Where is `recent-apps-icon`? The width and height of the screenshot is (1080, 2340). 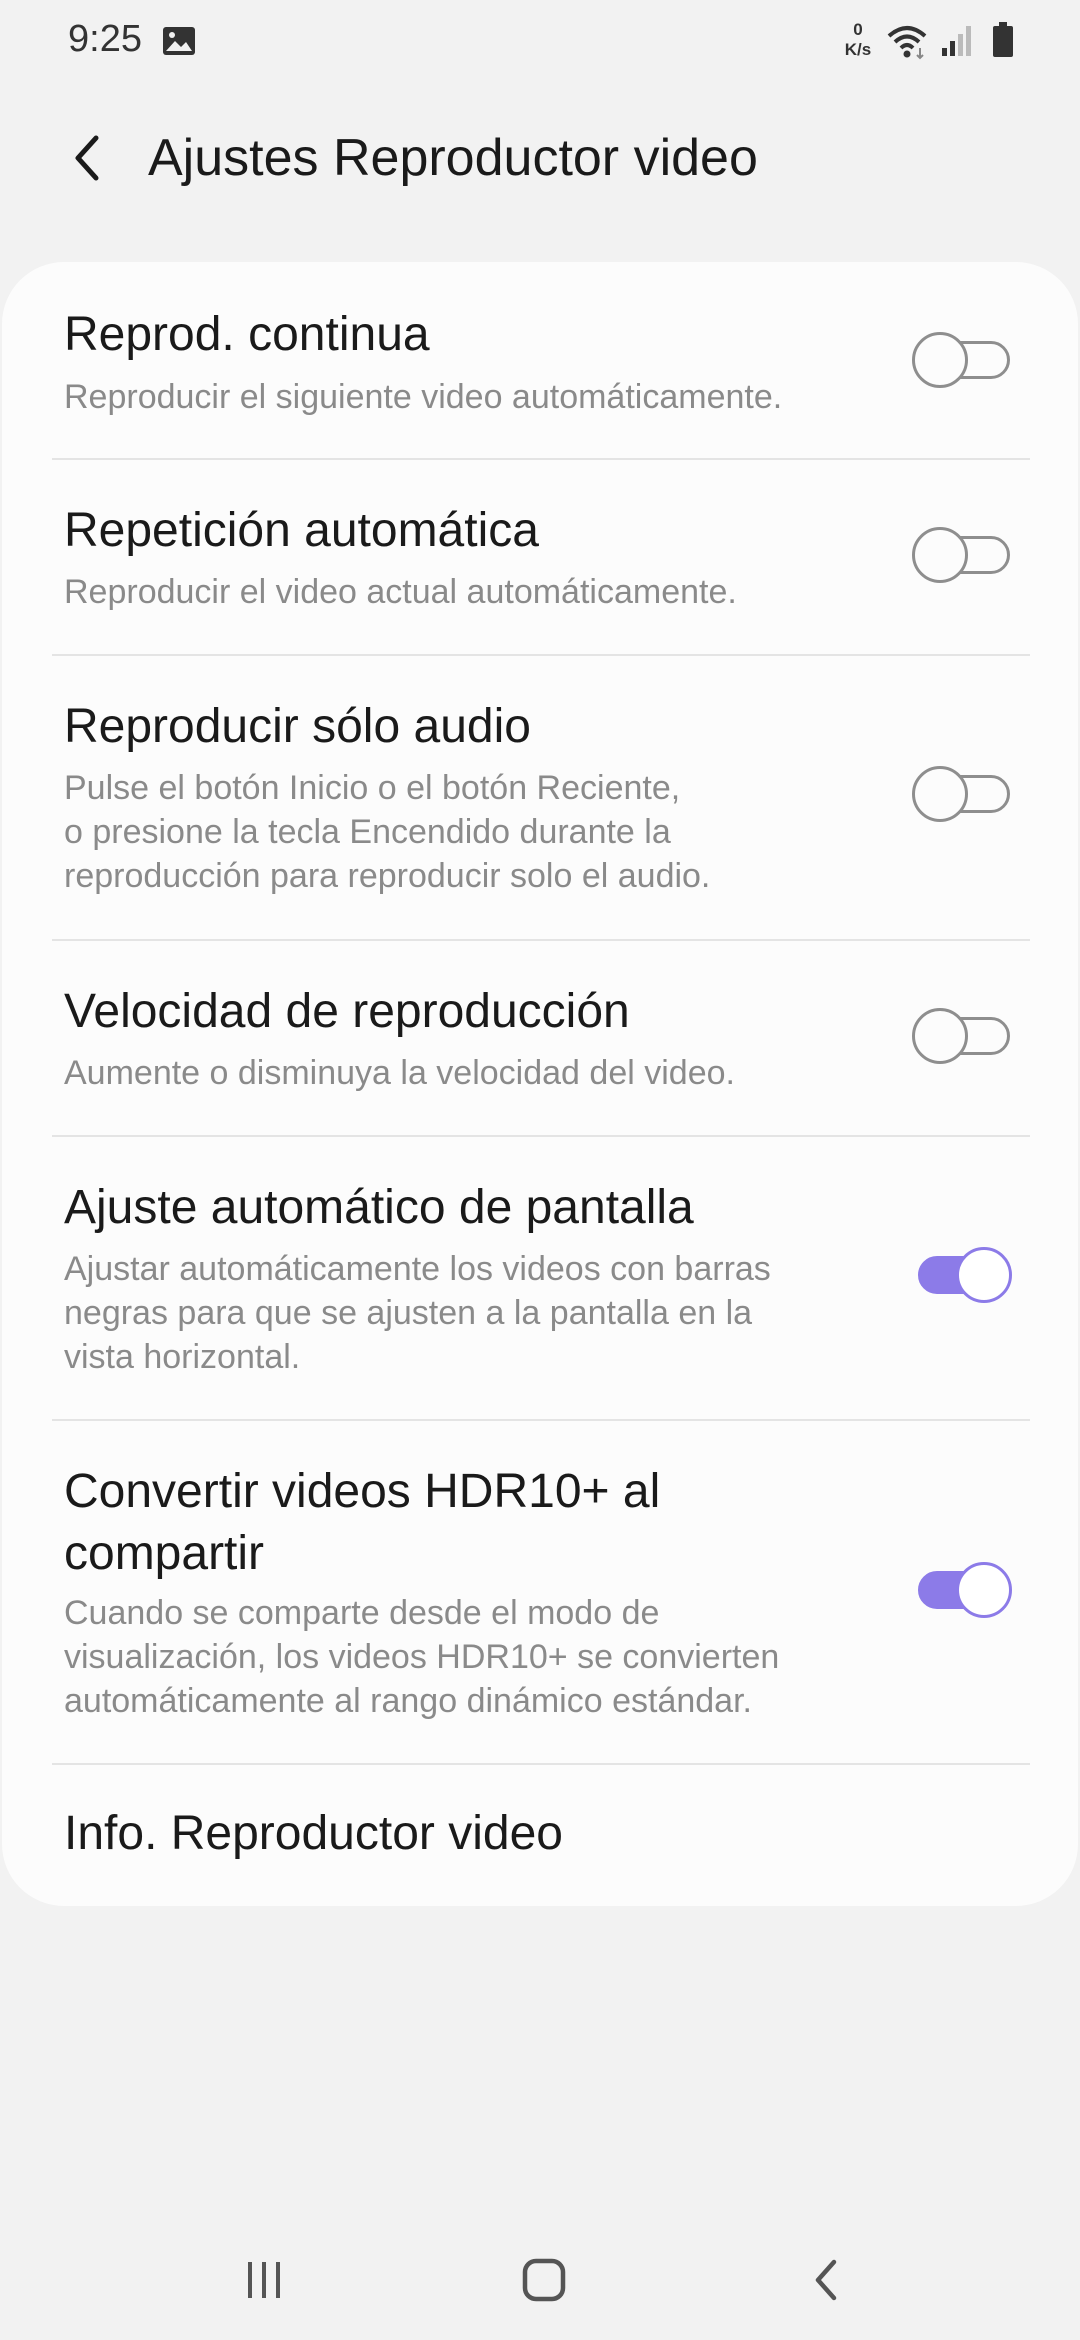 recent-apps-icon is located at coordinates (264, 2280).